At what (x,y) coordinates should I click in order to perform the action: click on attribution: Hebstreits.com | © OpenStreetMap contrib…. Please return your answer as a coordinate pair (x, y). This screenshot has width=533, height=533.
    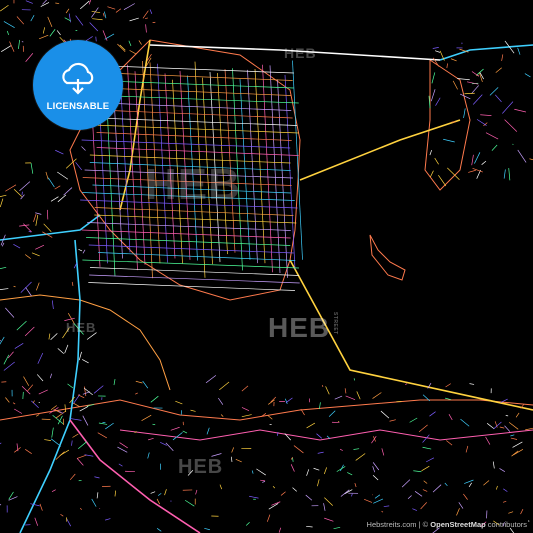
    Looking at the image, I should click on (446, 524).